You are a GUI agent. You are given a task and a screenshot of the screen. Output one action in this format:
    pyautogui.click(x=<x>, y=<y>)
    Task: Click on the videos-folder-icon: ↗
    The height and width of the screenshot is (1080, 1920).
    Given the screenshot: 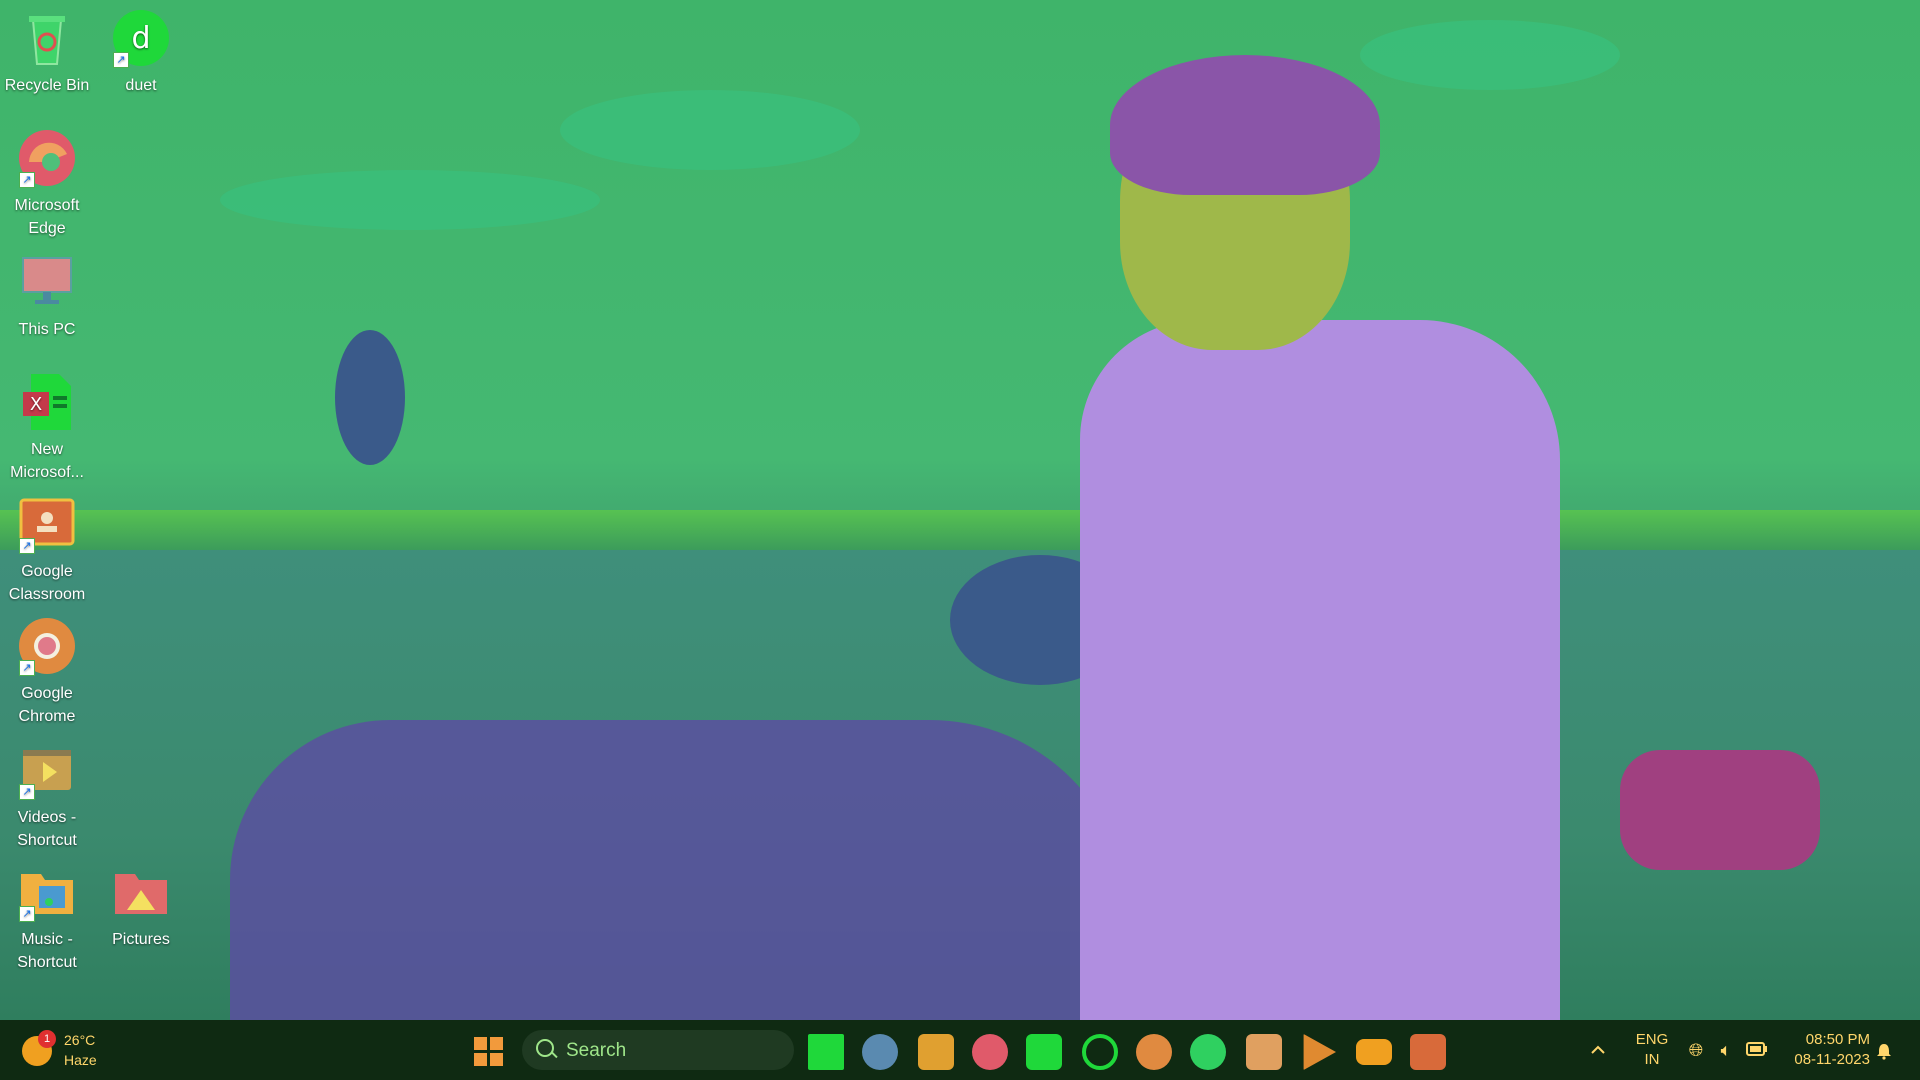 What is the action you would take?
    pyautogui.click(x=47, y=770)
    